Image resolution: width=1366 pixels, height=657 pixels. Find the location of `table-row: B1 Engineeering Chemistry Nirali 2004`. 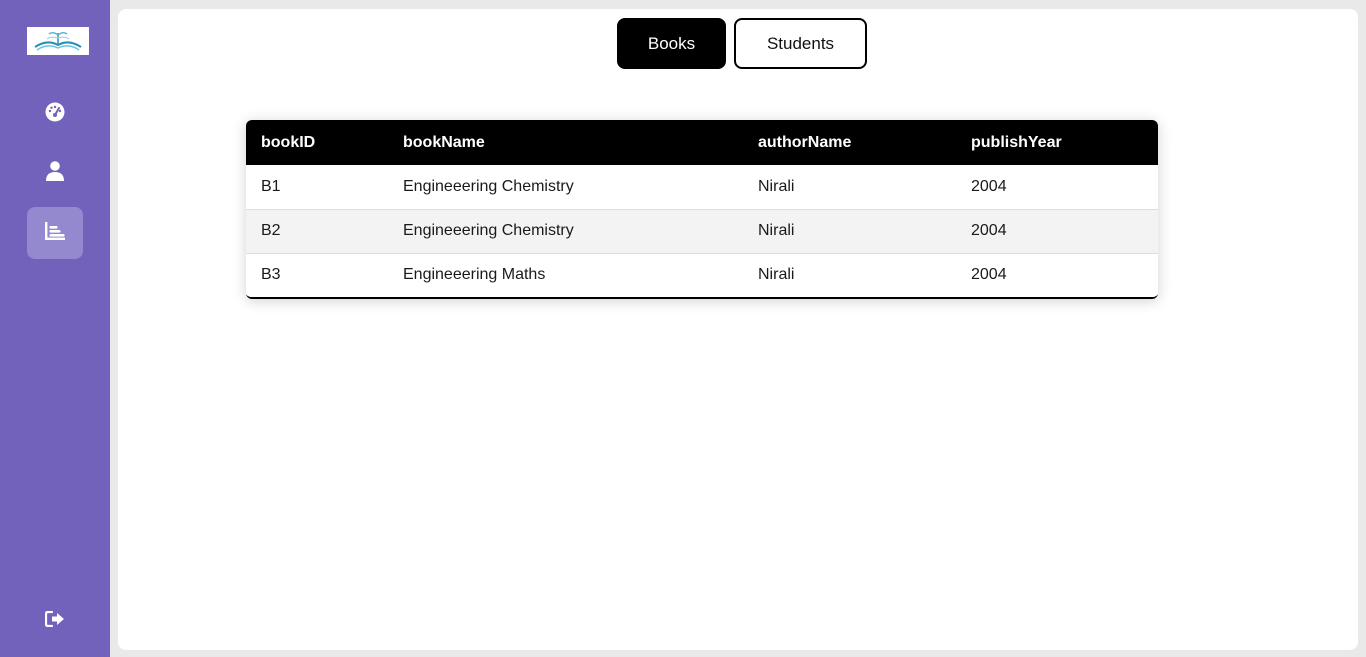

table-row: B1 Engineeering Chemistry Nirali 2004 is located at coordinates (702, 187).